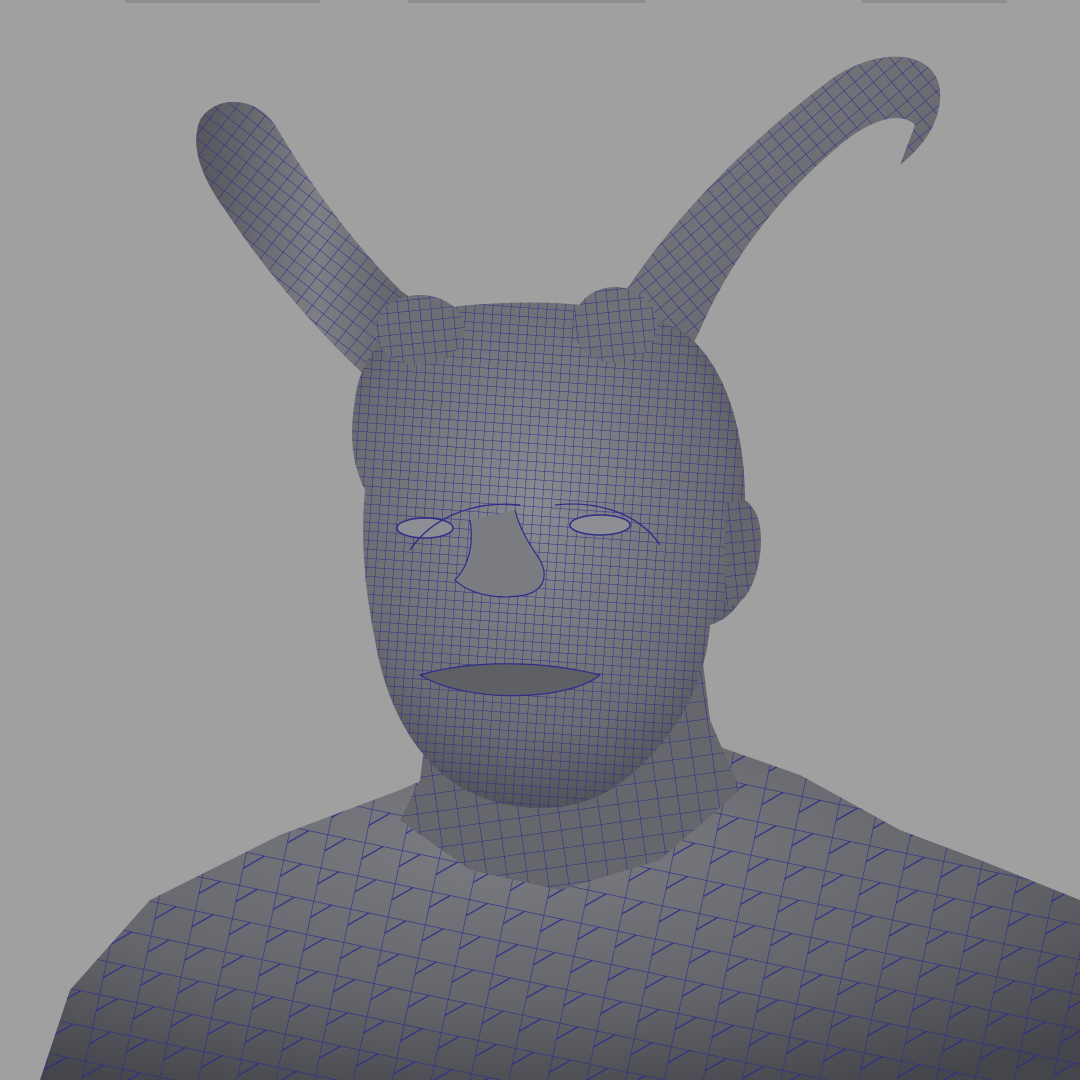  What do you see at coordinates (420, 330) in the screenshot?
I see `horn-base-left` at bounding box center [420, 330].